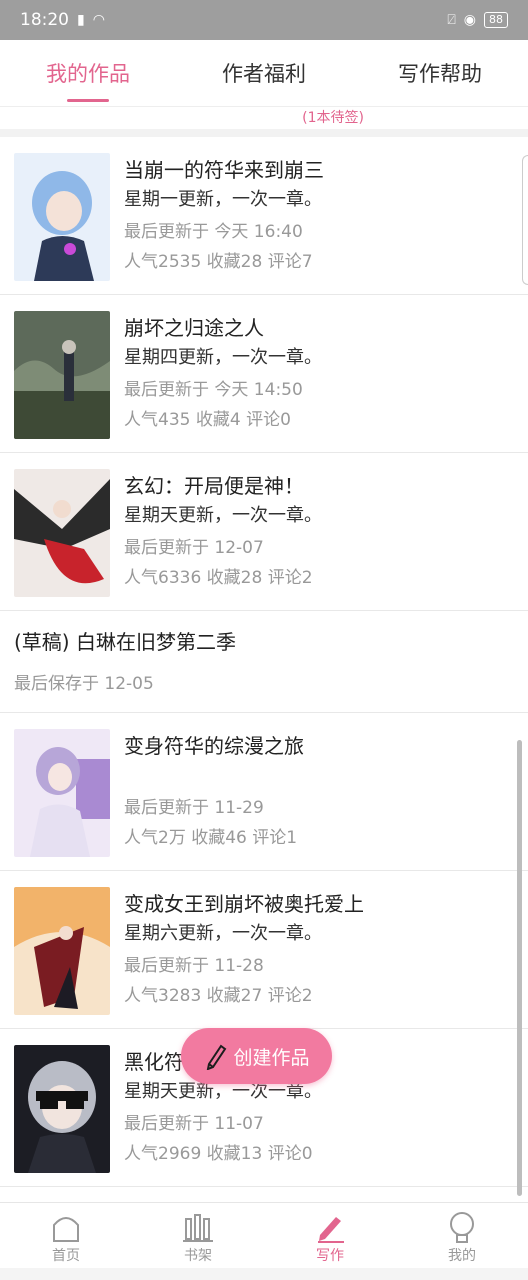 The image size is (528, 1280). What do you see at coordinates (496, 20) in the screenshot?
I see `battery-icon: 88` at bounding box center [496, 20].